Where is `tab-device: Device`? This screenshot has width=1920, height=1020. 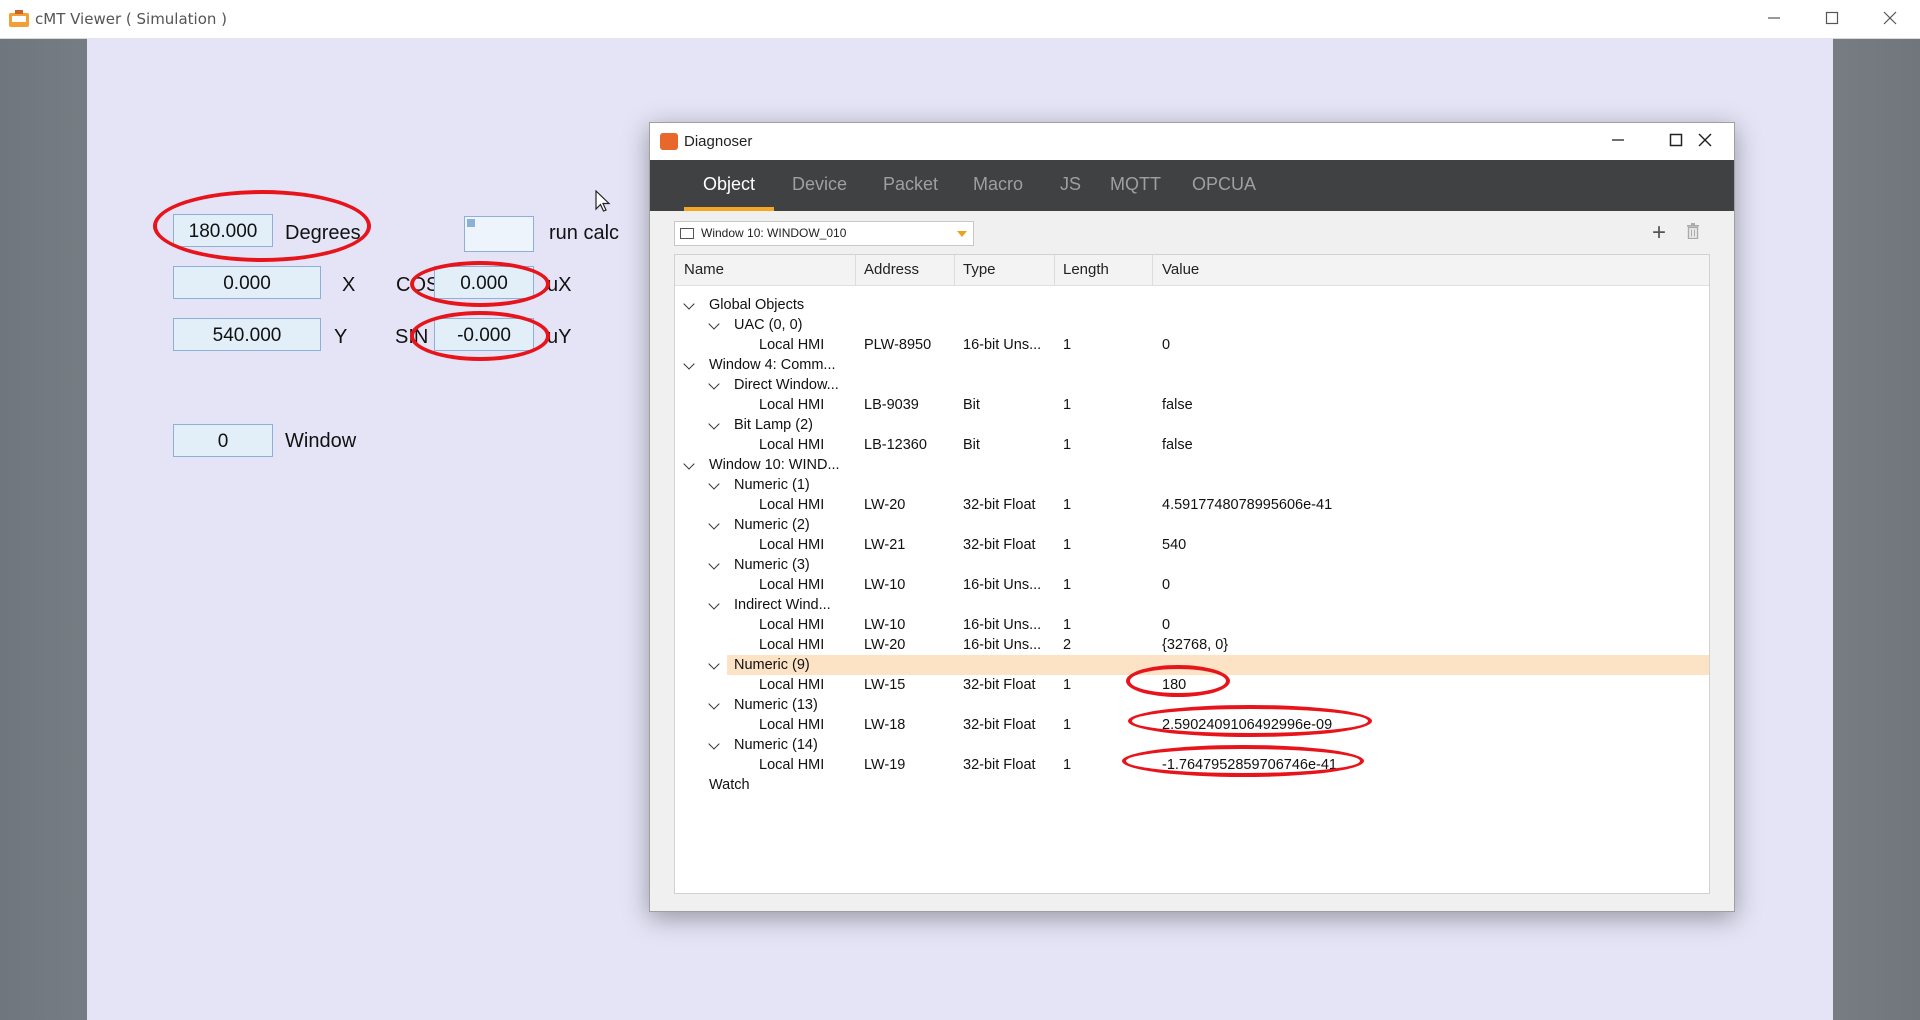
tab-device: Device is located at coordinates (819, 184).